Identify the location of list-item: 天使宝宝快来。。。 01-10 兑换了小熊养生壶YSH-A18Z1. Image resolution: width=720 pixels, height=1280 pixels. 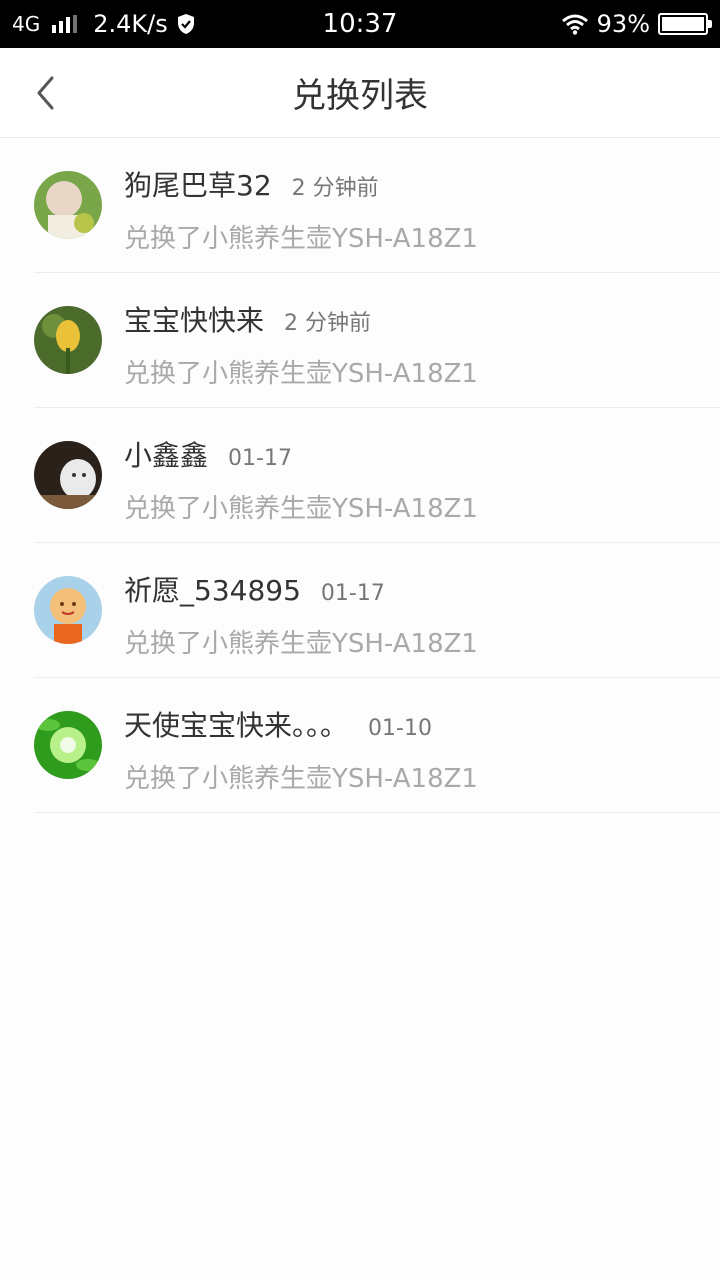
(377, 745).